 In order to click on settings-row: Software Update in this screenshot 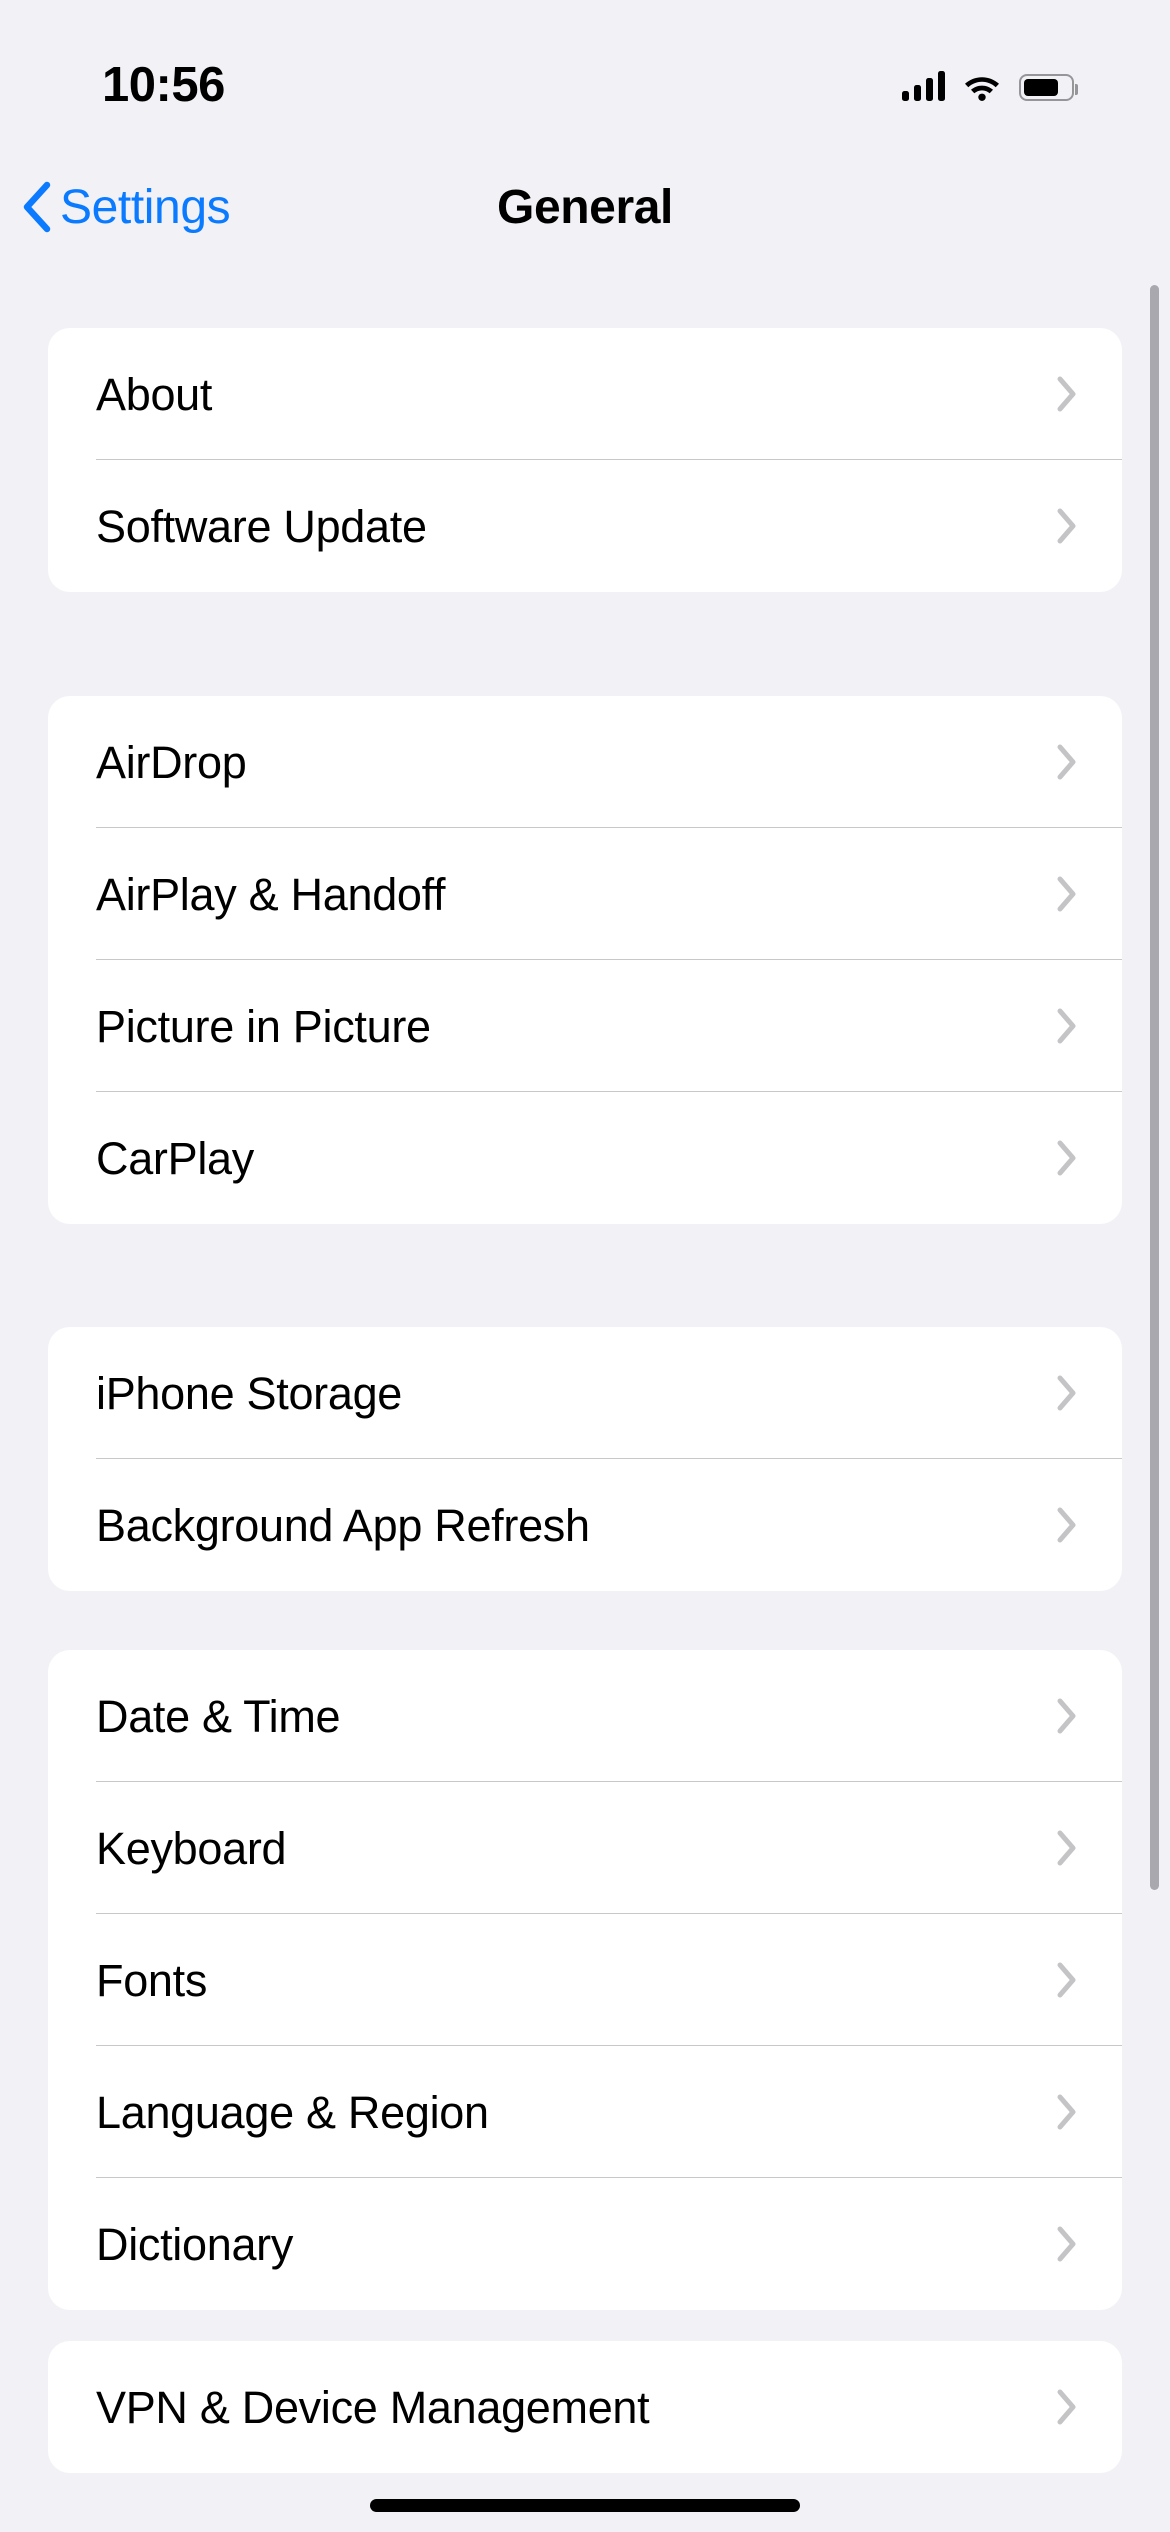, I will do `click(585, 526)`.